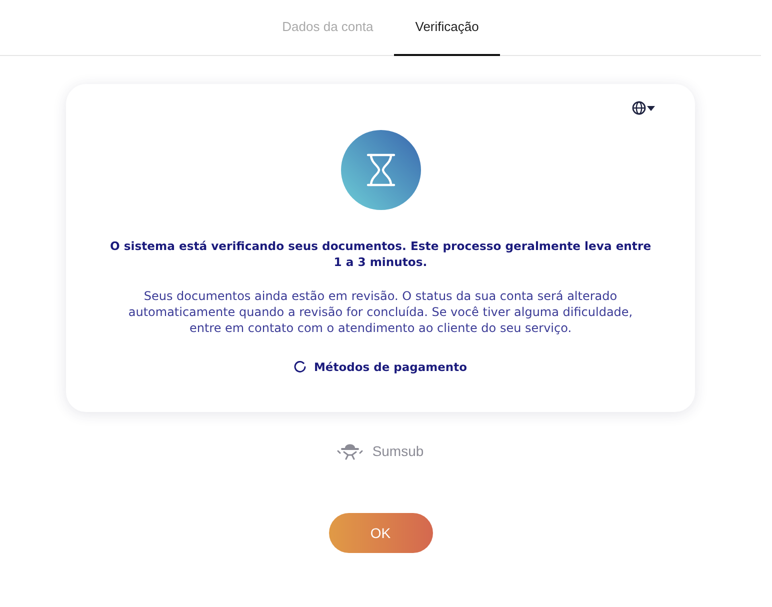 The width and height of the screenshot is (772, 607). Describe the element at coordinates (380, 312) in the screenshot. I see `verification-description: Seus documentos ainda estão em revisão. O status da sua conta será alterado automaticamente quando a revisão for concluída. Se você tiver alguma dificuldade, entre em contato com o atendimento ao cliente do seu serviço.` at that location.